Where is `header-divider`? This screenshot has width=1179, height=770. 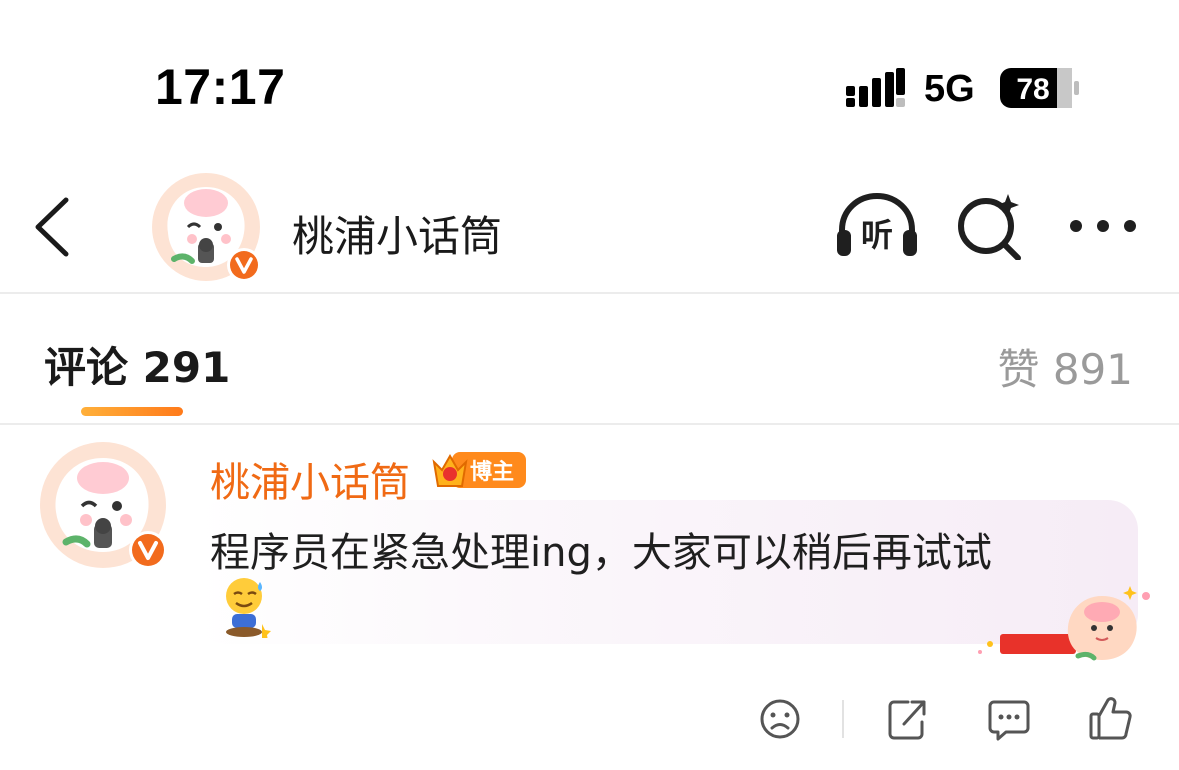 header-divider is located at coordinates (589, 293).